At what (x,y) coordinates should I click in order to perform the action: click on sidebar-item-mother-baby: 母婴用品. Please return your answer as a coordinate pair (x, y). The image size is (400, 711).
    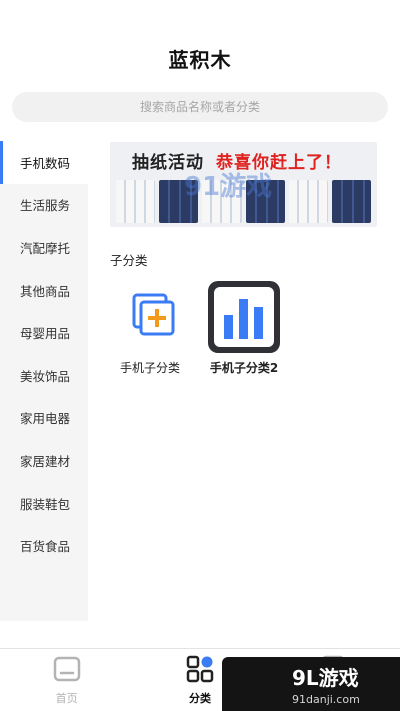
    Looking at the image, I should click on (44, 332).